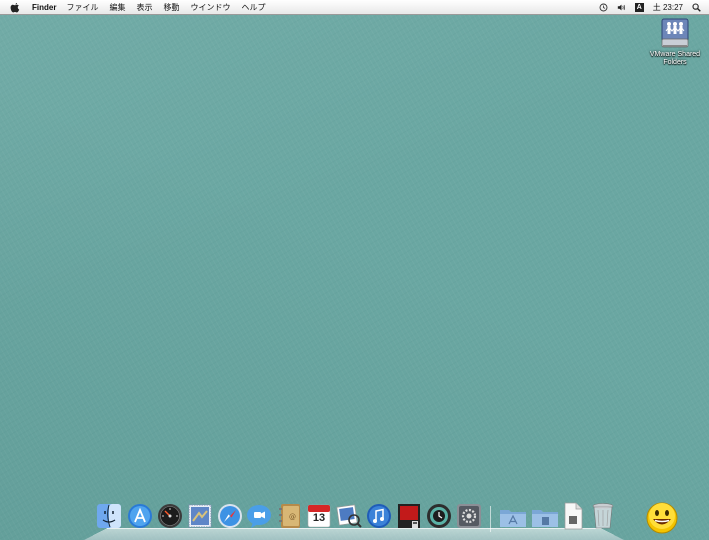  What do you see at coordinates (171, 7) in the screenshot?
I see `menu-go: 移動` at bounding box center [171, 7].